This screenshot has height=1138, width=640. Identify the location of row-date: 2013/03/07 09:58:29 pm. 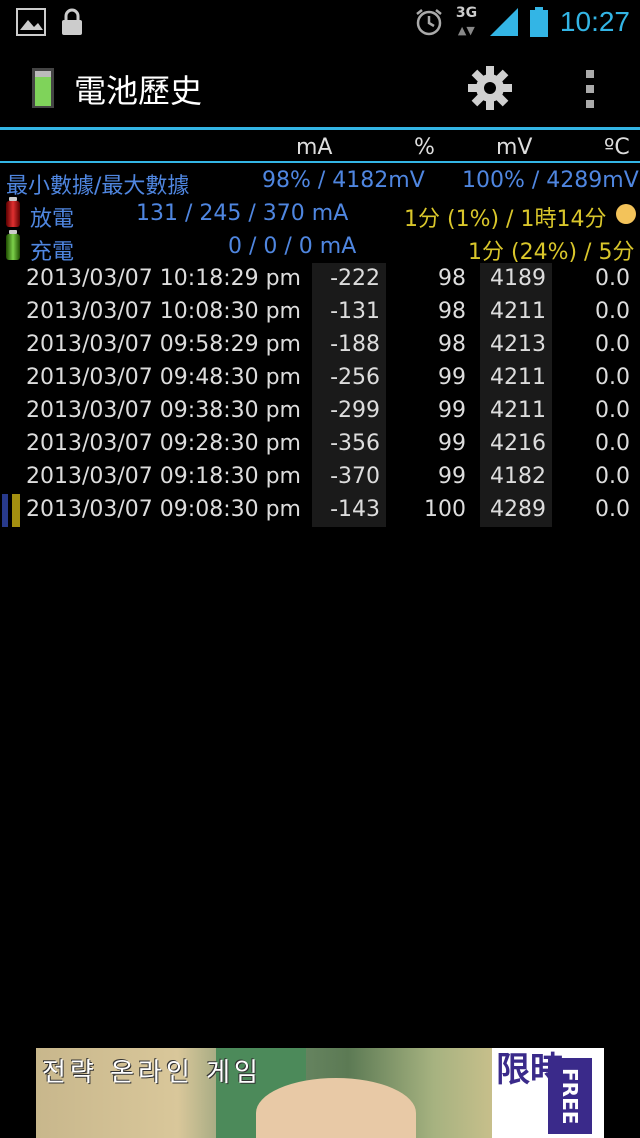
(163, 344).